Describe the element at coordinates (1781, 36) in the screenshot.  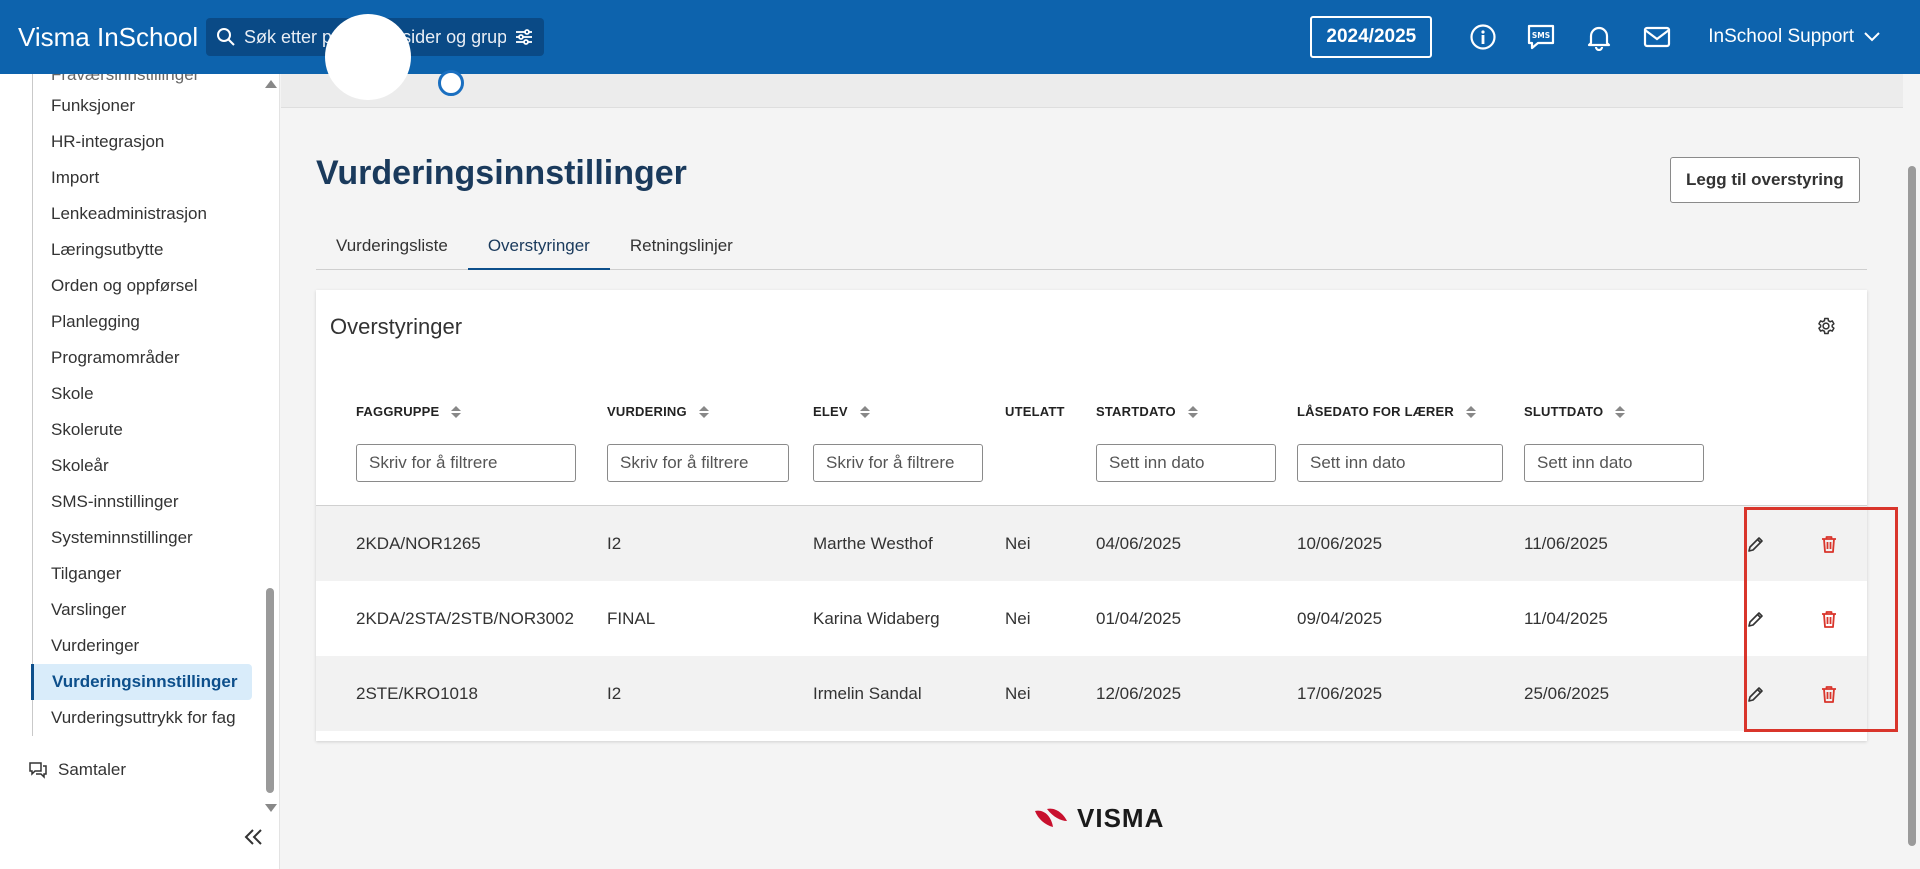
I see `user-name: InSchool Support` at that location.